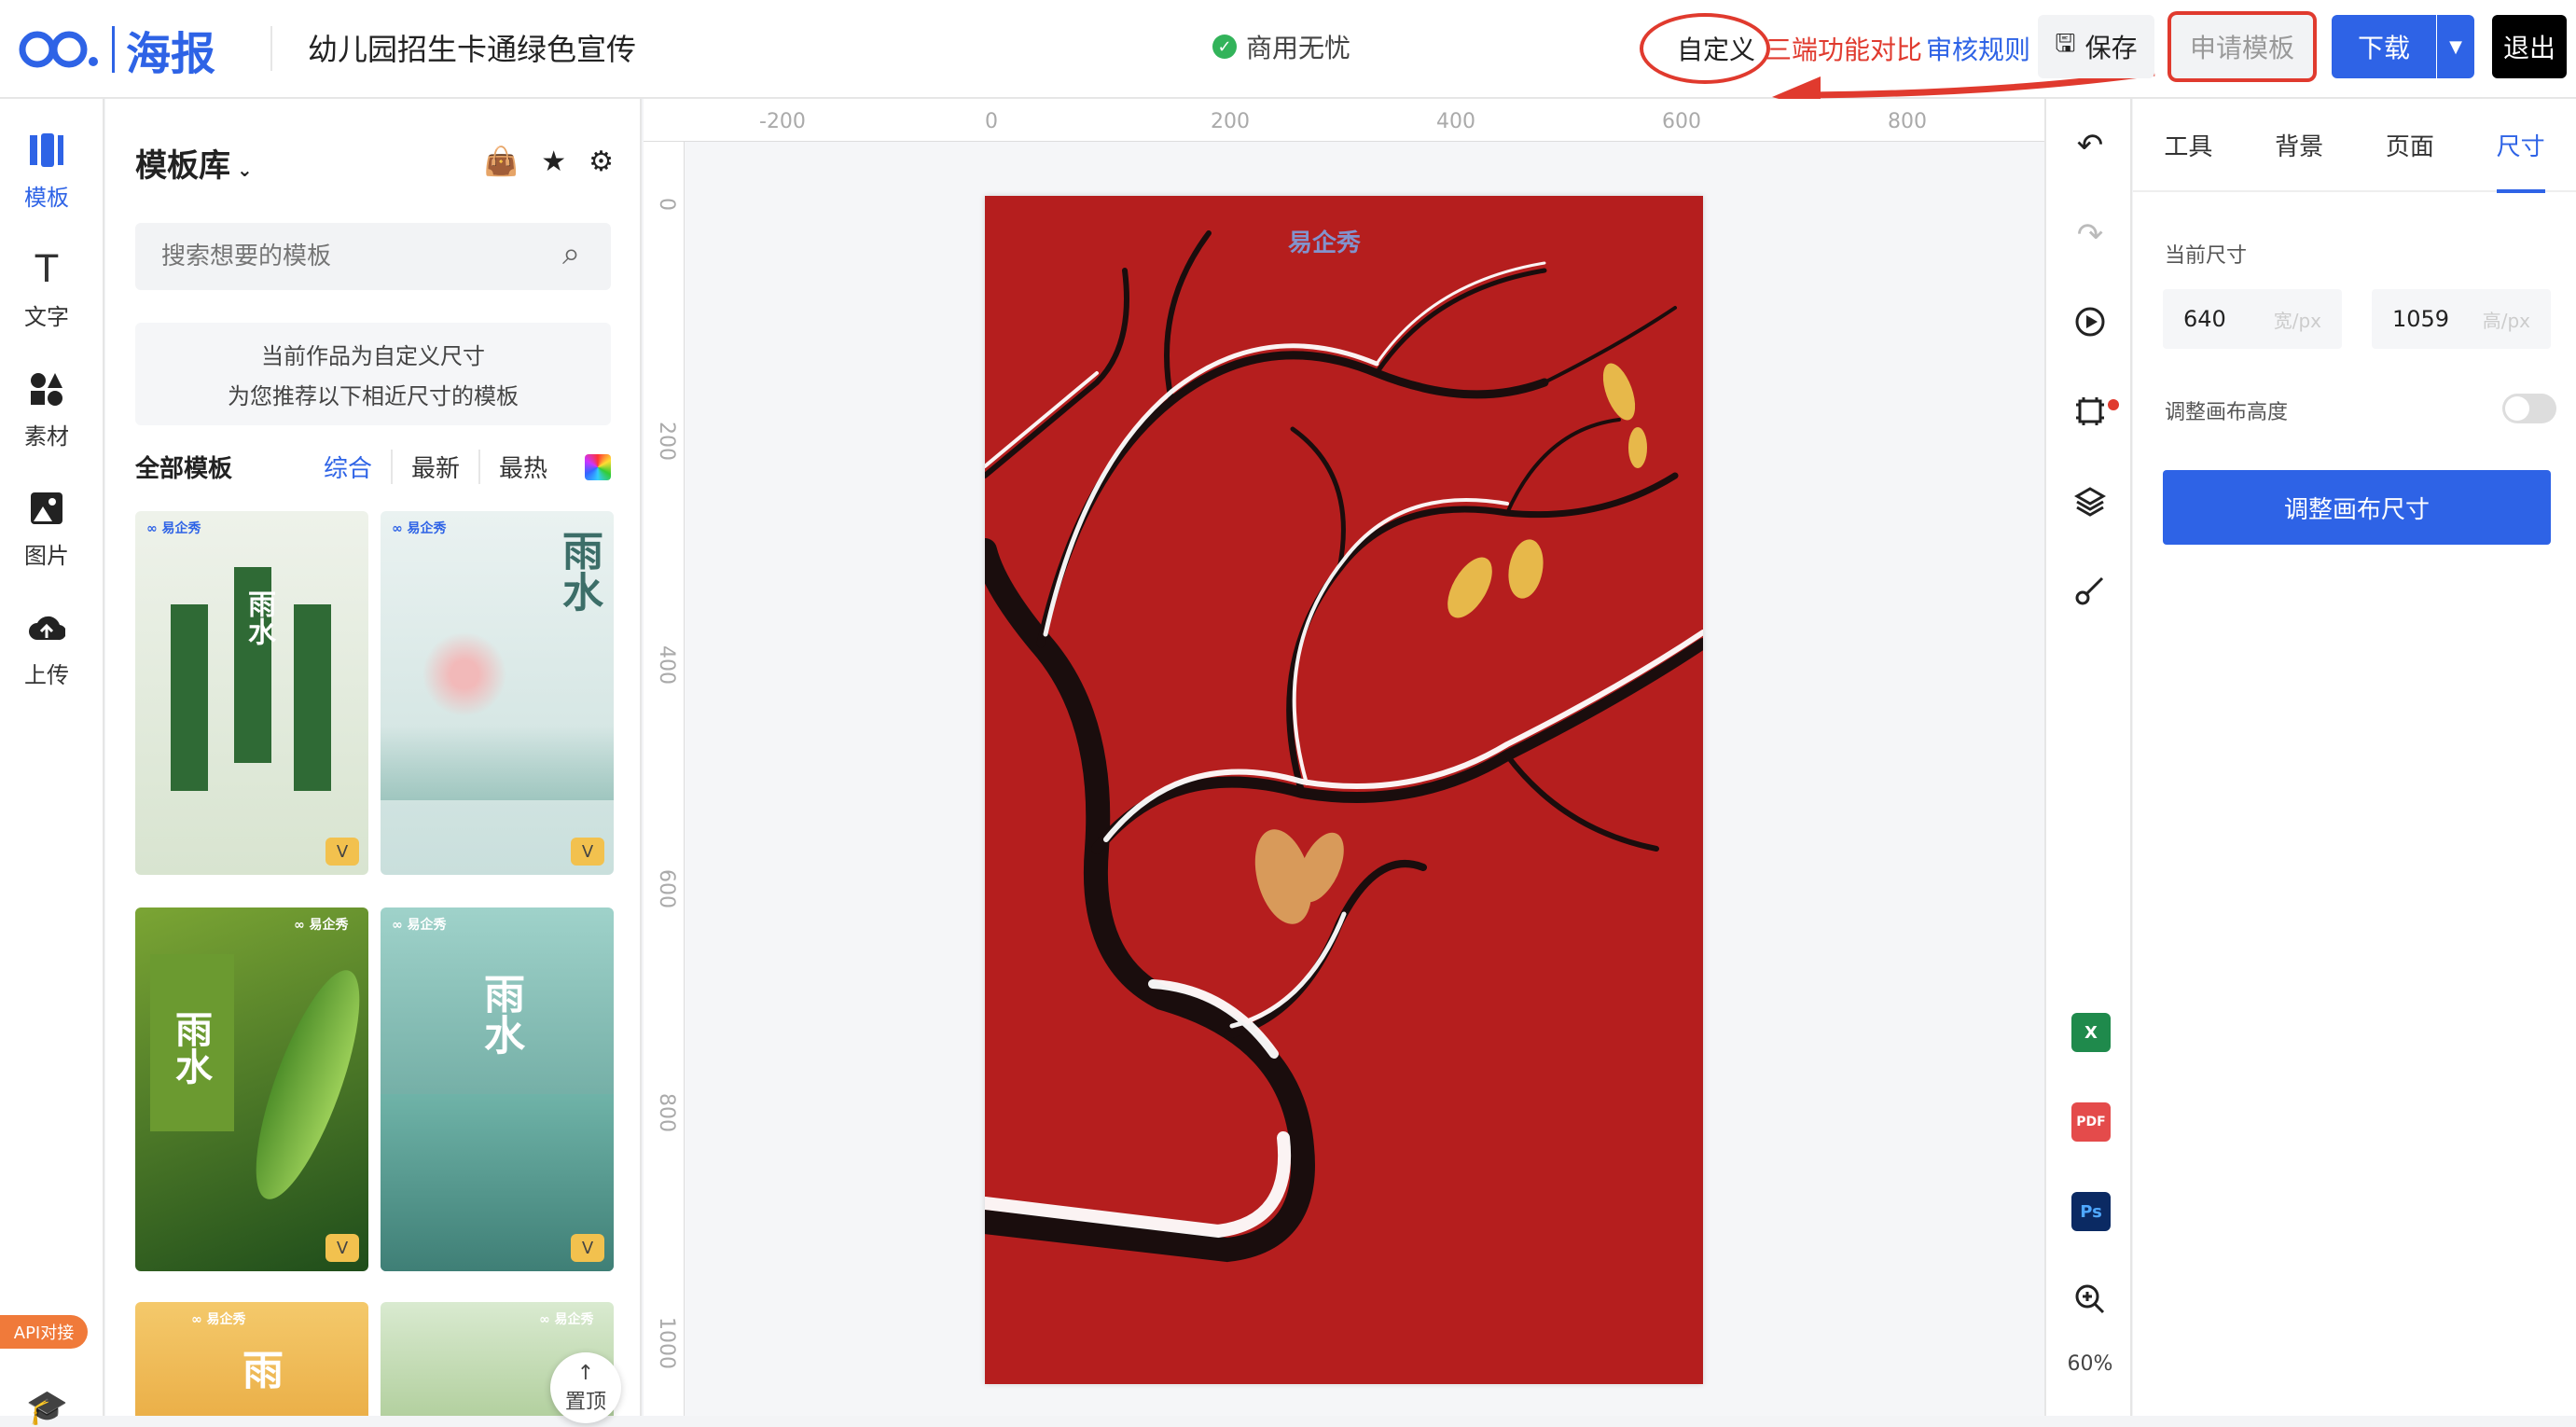  What do you see at coordinates (194, 163) in the screenshot?
I see `panel-title: 模板库 ⌄` at bounding box center [194, 163].